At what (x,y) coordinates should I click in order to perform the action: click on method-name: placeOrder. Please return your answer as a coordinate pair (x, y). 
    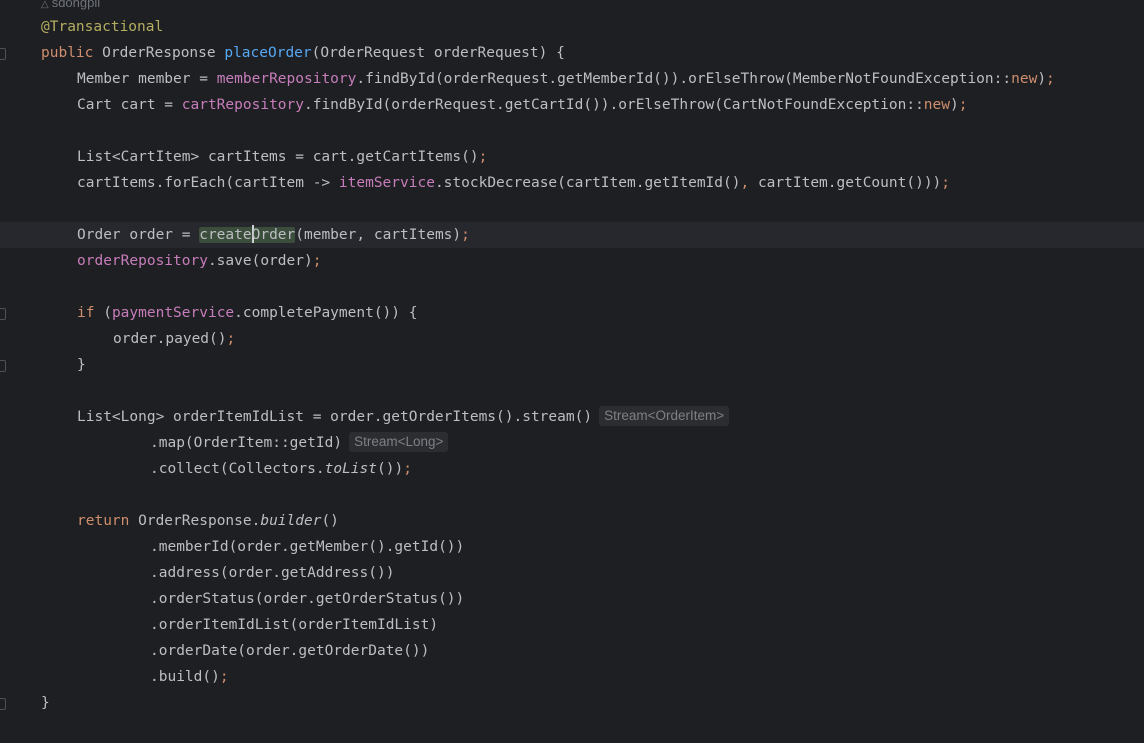
    Looking at the image, I should click on (268, 53).